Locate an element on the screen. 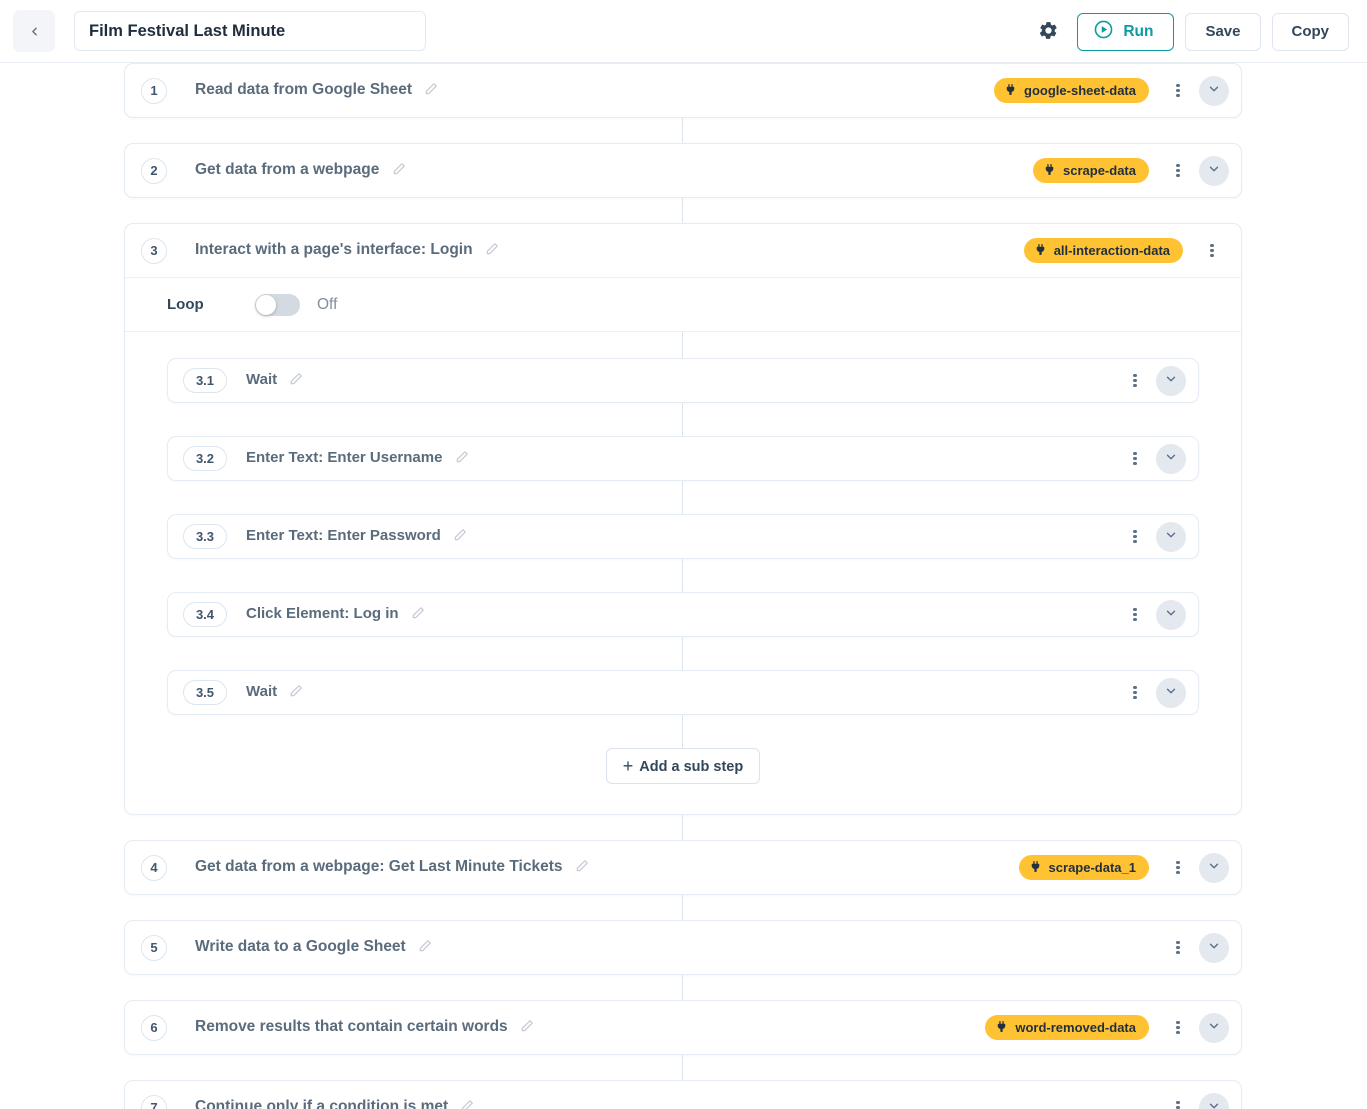 This screenshot has width=1367, height=1109. back-button is located at coordinates (34, 31).